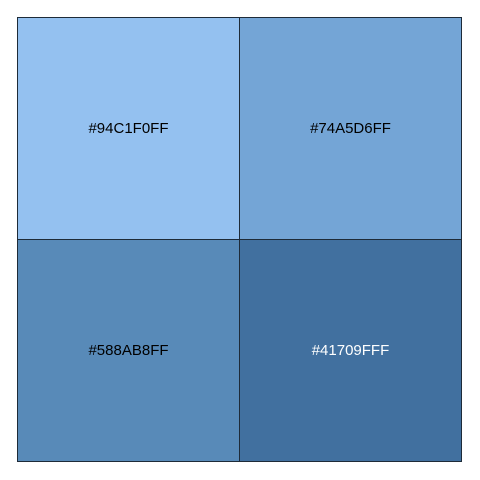 The image size is (480, 480). I want to click on swatch-hex-label: #94C1F0FF, so click(128, 128).